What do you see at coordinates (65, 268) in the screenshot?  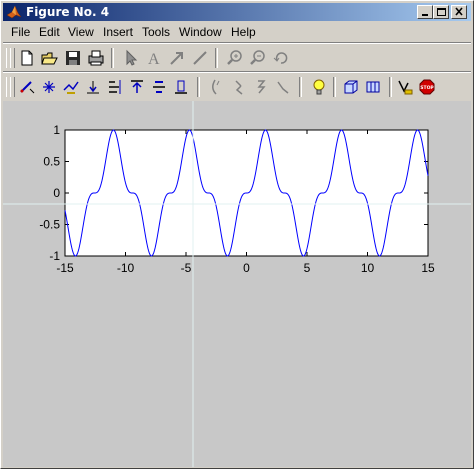 I see `x-tick-label: -15` at bounding box center [65, 268].